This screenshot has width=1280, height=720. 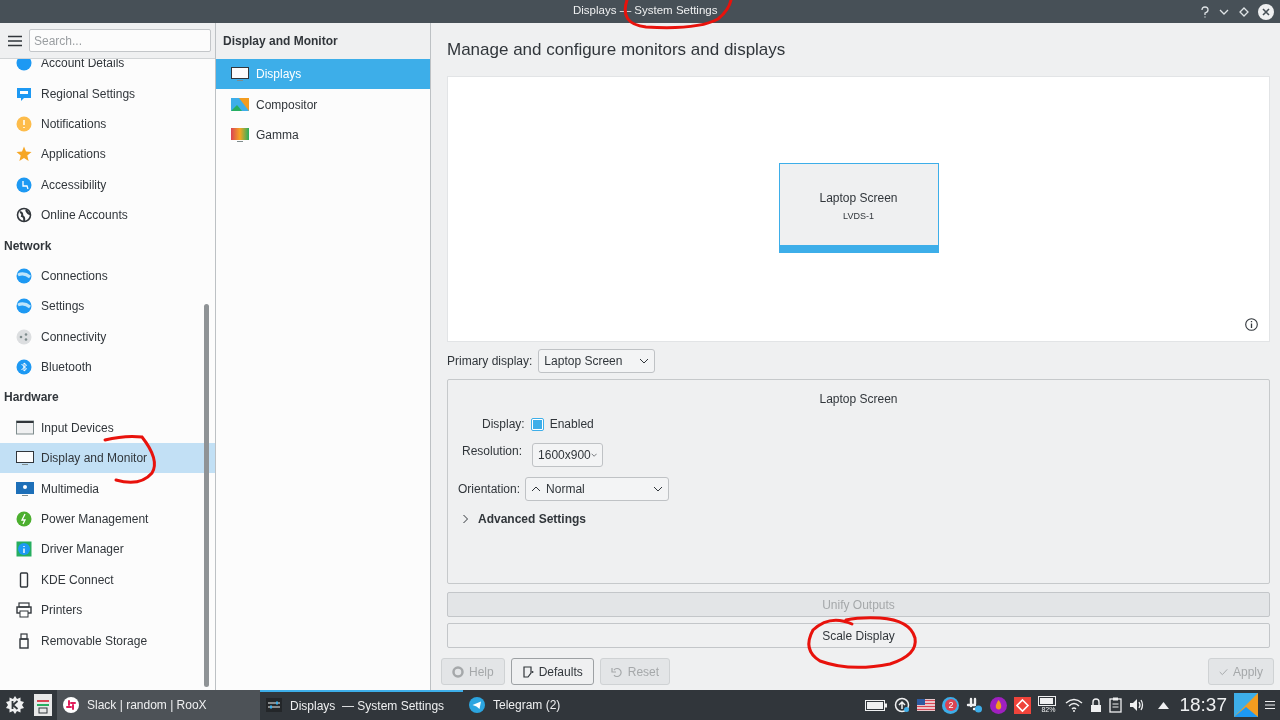 I want to click on hand-drawn-mark, so click(x=129, y=459).